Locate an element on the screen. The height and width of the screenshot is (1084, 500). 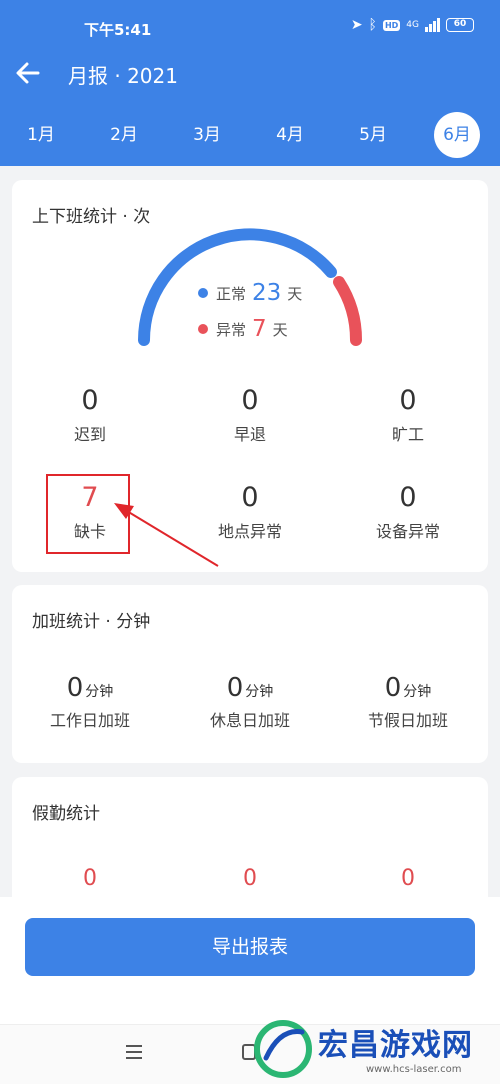
abnormal-unit: 天 is located at coordinates (280, 329).